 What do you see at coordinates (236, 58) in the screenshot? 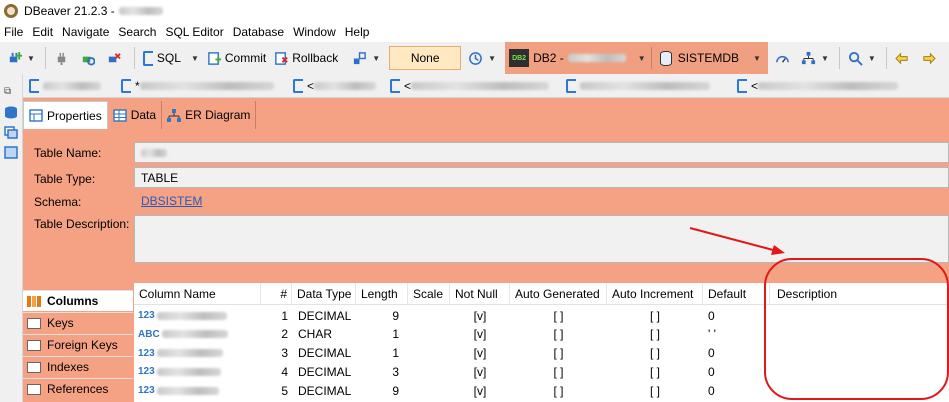
I see `commit-button: Commit` at bounding box center [236, 58].